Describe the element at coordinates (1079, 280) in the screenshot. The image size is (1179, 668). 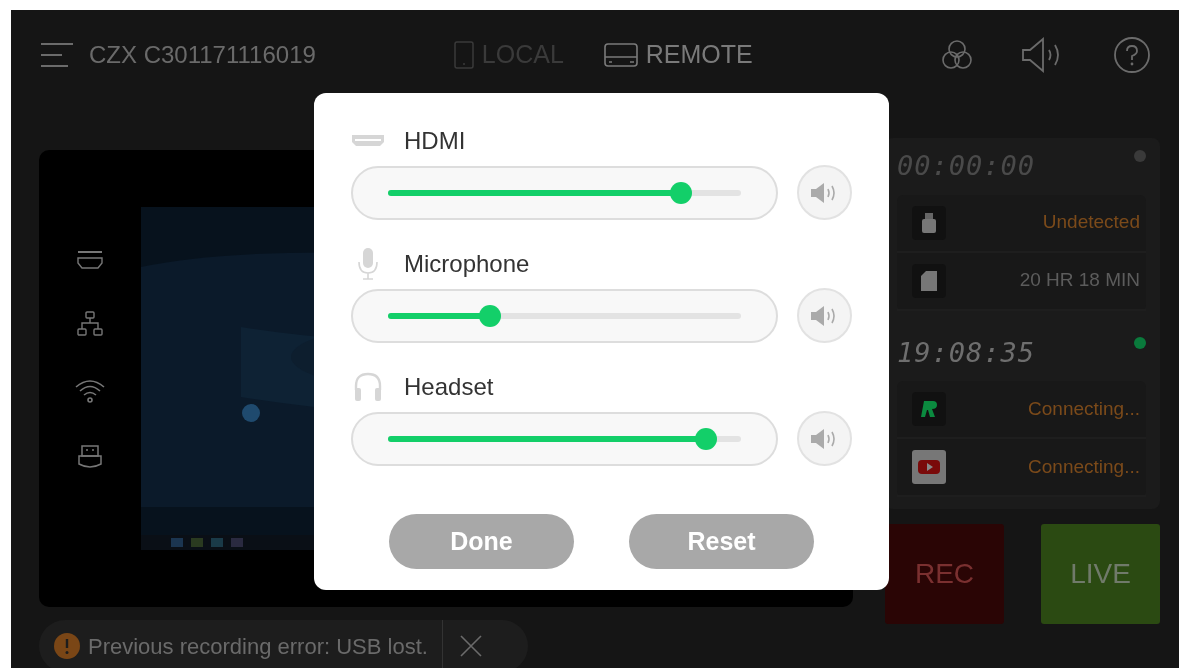
I see `status-text: 20 HR 18 MIN` at that location.